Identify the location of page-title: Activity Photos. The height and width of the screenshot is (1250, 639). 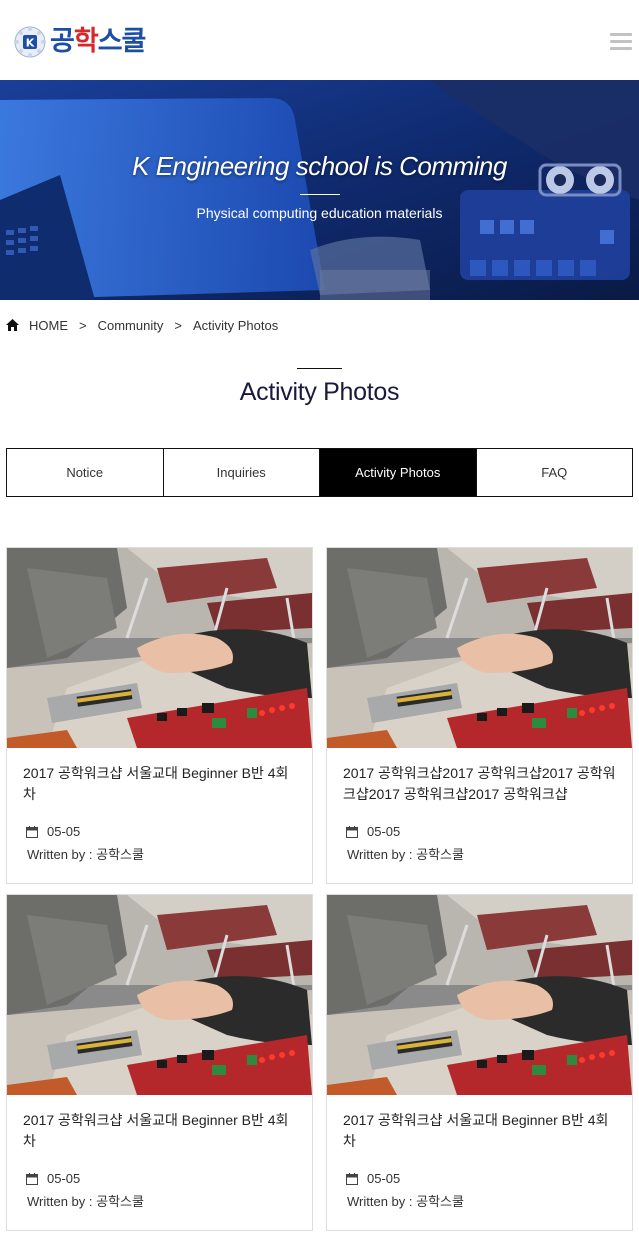
(319, 392).